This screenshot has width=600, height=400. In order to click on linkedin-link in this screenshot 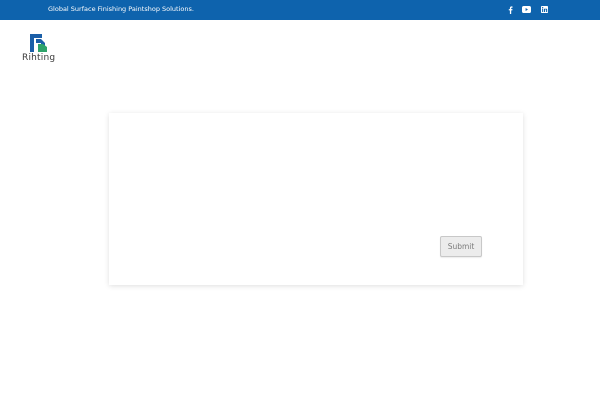, I will do `click(544, 9)`.